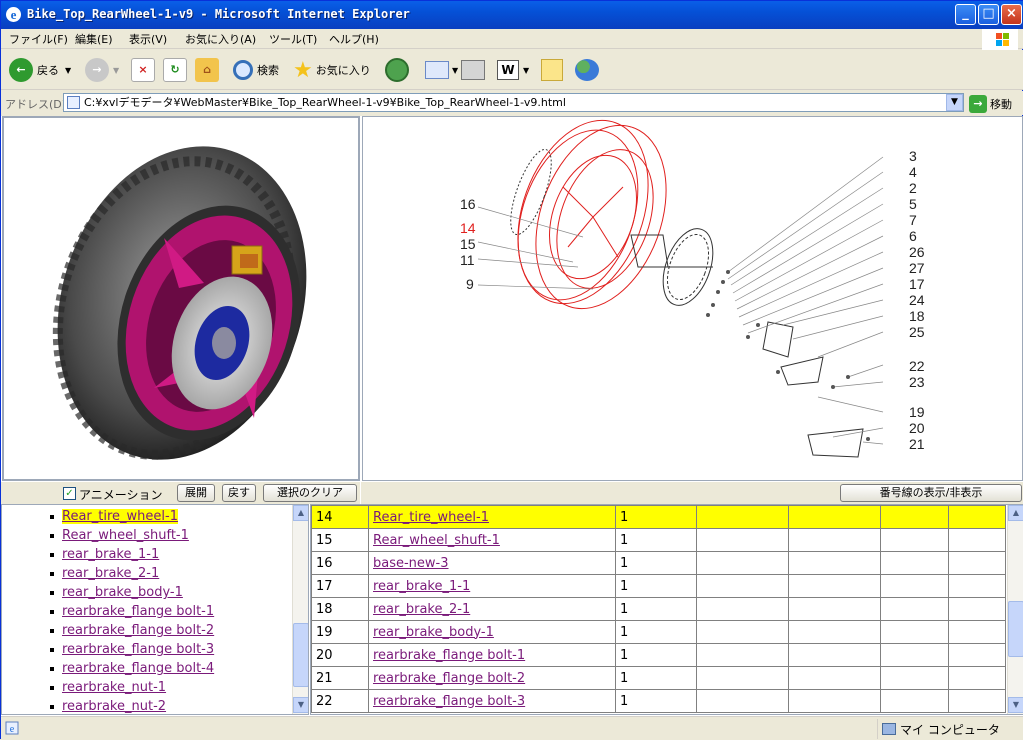 This screenshot has width=1023, height=740. What do you see at coordinates (658, 586) in the screenshot?
I see `table-row: 17 rear_brake_1-1 1` at bounding box center [658, 586].